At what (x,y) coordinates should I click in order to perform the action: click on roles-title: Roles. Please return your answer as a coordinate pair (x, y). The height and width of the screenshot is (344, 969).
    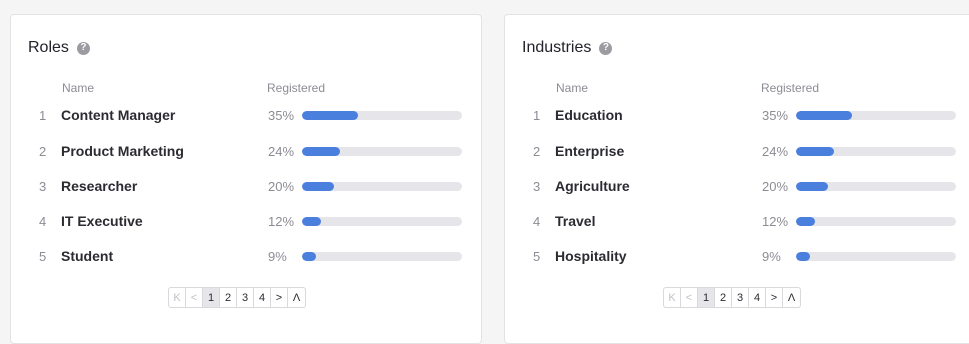
    Looking at the image, I should click on (48, 47).